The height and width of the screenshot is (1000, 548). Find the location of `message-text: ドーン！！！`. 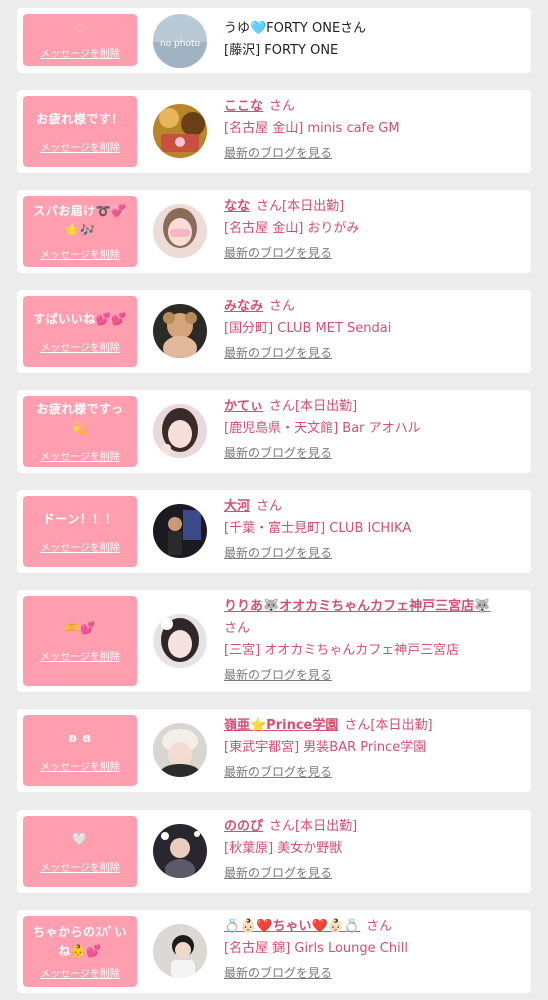

message-text: ドーン！！！ is located at coordinates (80, 518).